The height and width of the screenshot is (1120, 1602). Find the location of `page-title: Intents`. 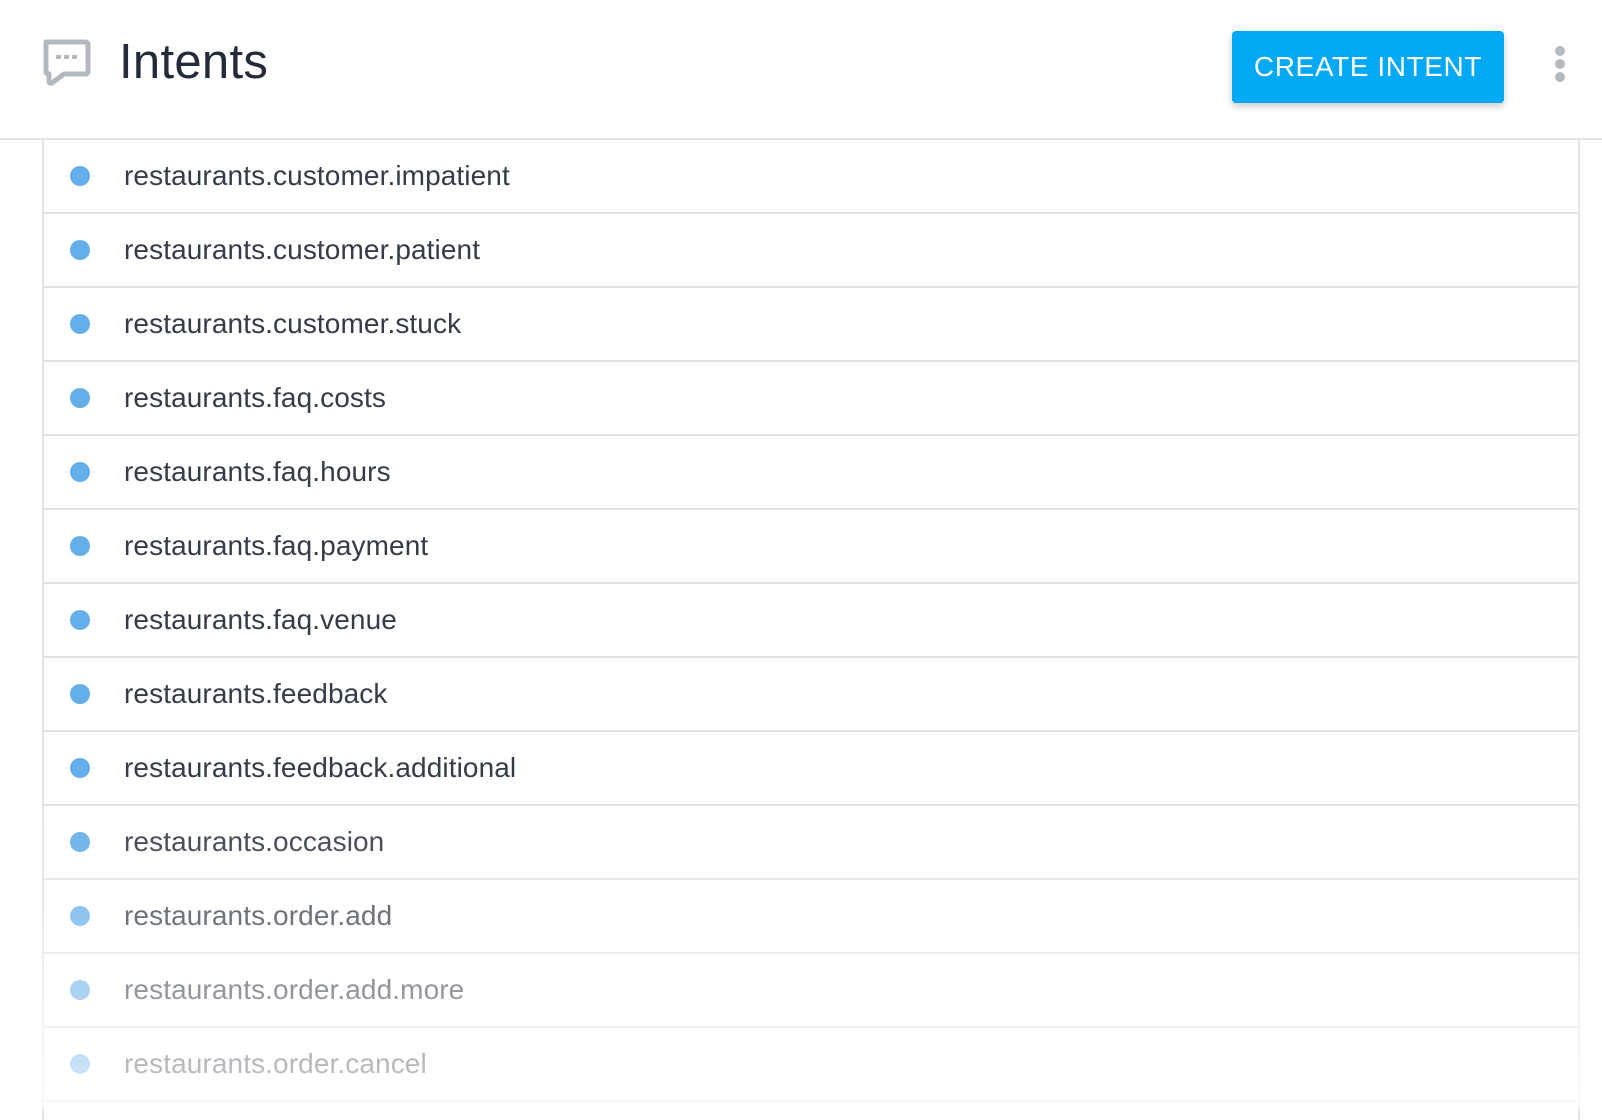

page-title: Intents is located at coordinates (194, 62).